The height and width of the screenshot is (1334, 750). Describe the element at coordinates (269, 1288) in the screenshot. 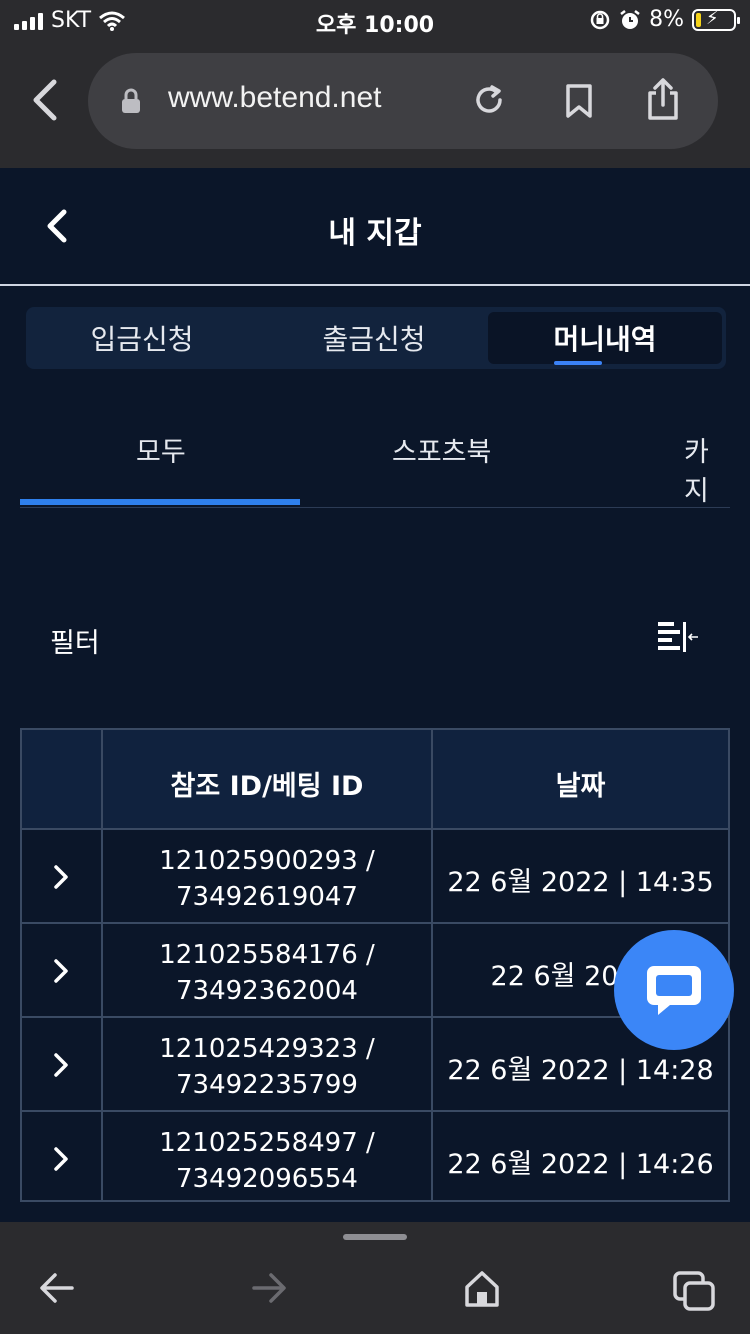

I see `arrow-right-icon` at that location.